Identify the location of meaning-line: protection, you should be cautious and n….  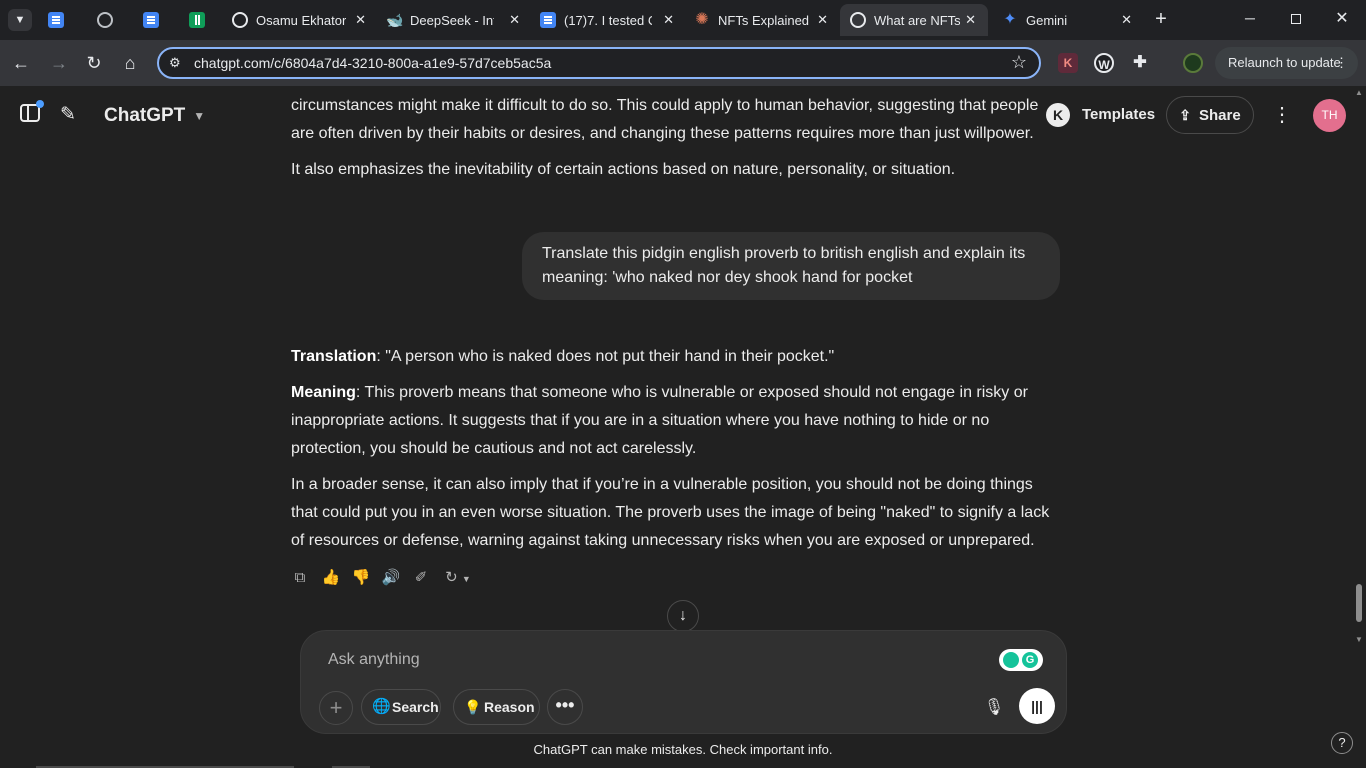
(494, 448).